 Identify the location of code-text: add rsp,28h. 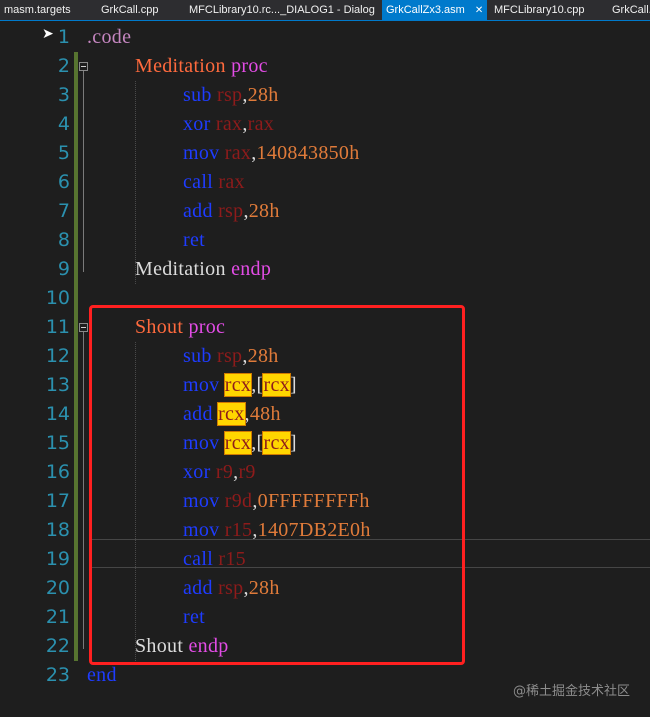
(231, 211).